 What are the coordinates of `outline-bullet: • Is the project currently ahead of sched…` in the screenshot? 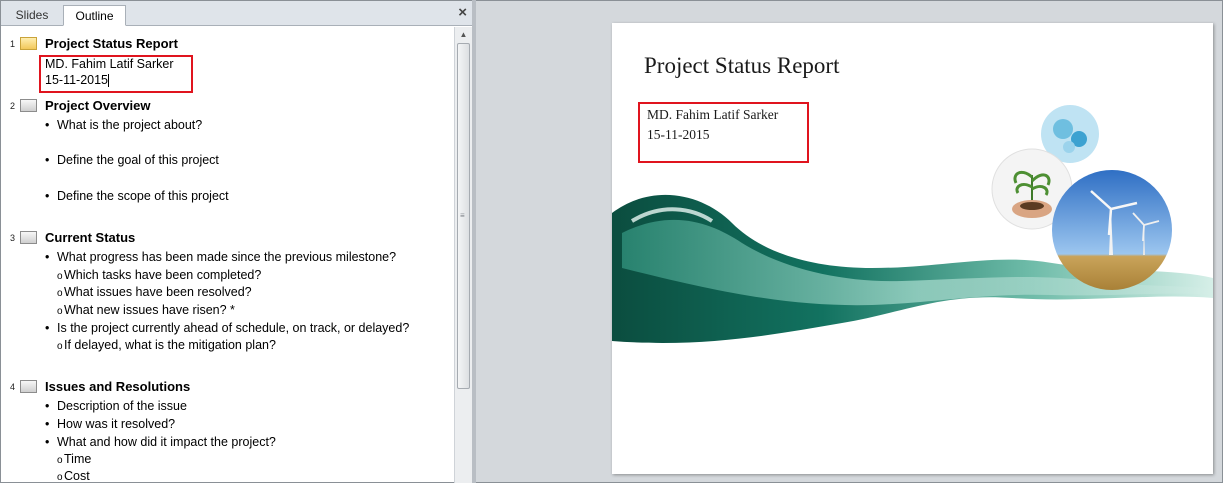 It's located at (227, 328).